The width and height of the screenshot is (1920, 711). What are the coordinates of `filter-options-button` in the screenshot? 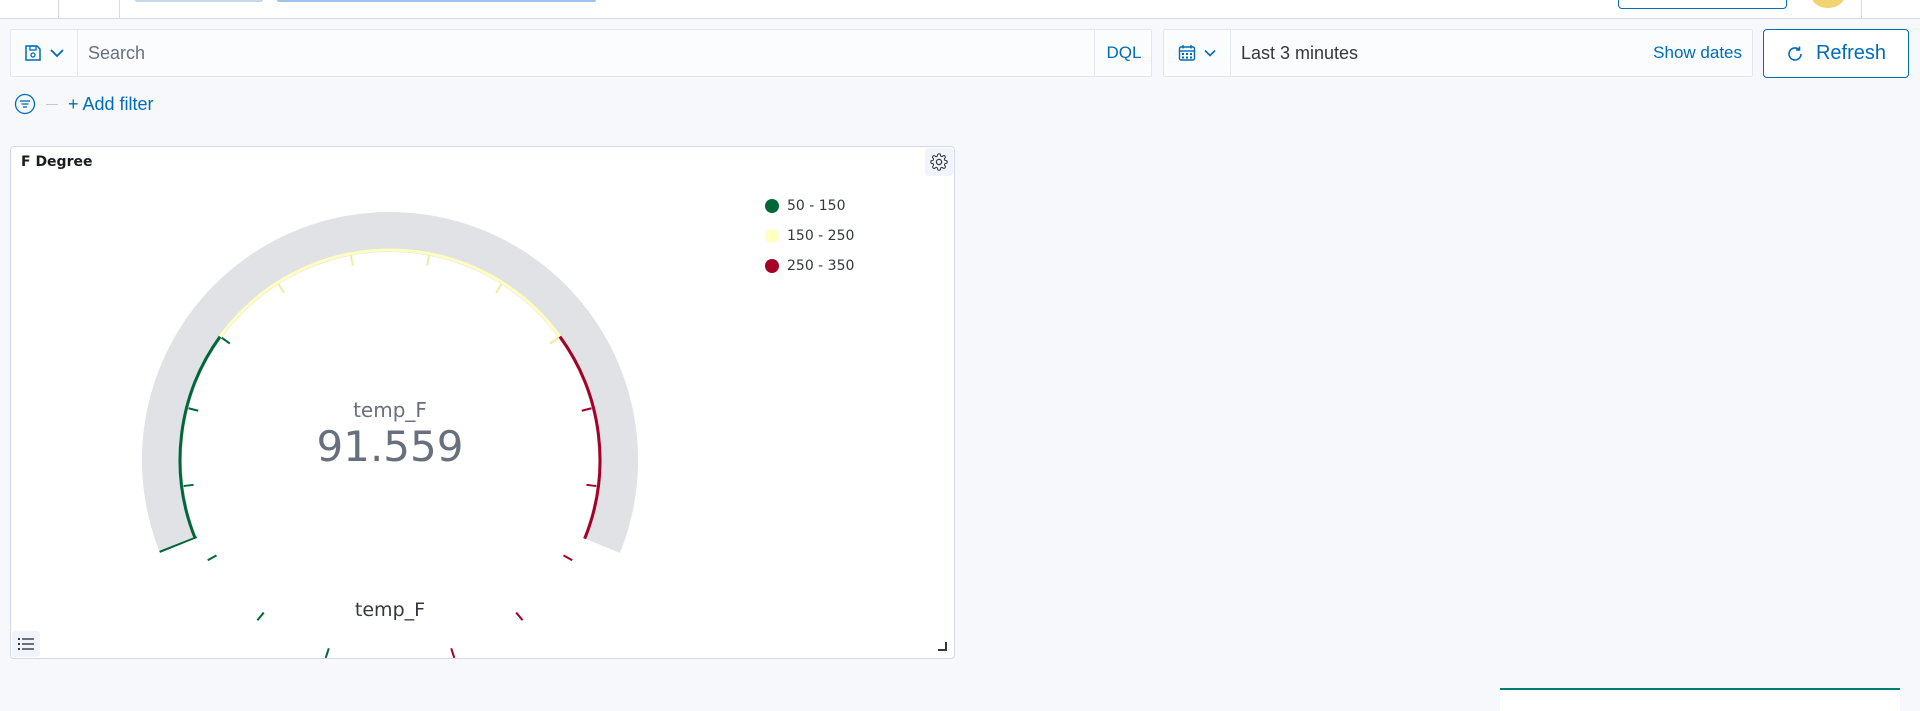 It's located at (25, 104).